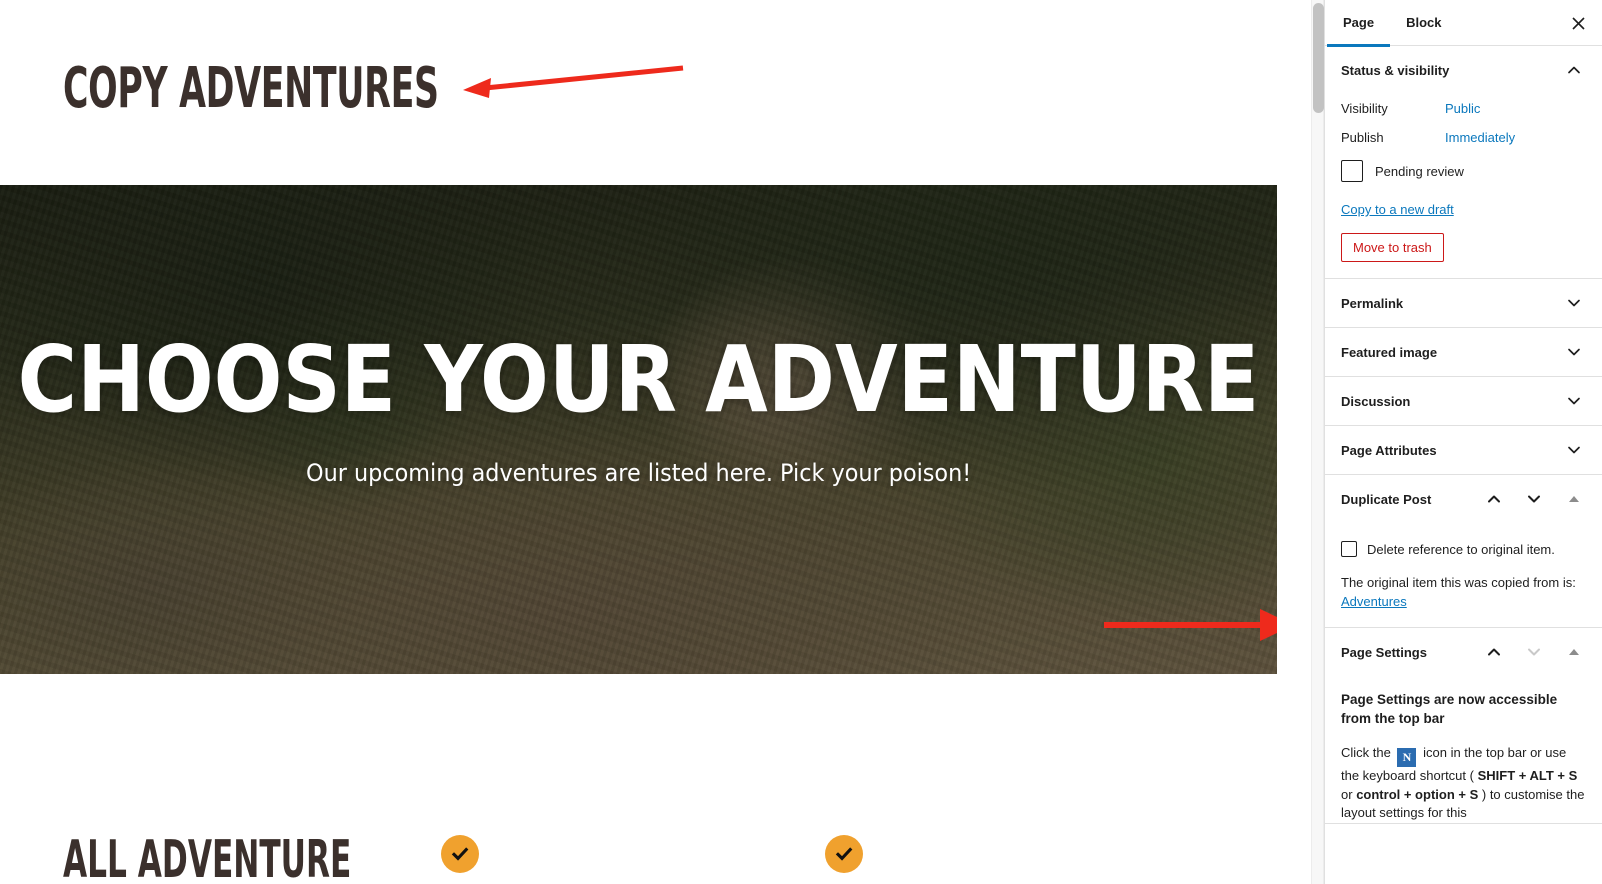  What do you see at coordinates (1480, 137) in the screenshot?
I see `publish-value-button: Immediately` at bounding box center [1480, 137].